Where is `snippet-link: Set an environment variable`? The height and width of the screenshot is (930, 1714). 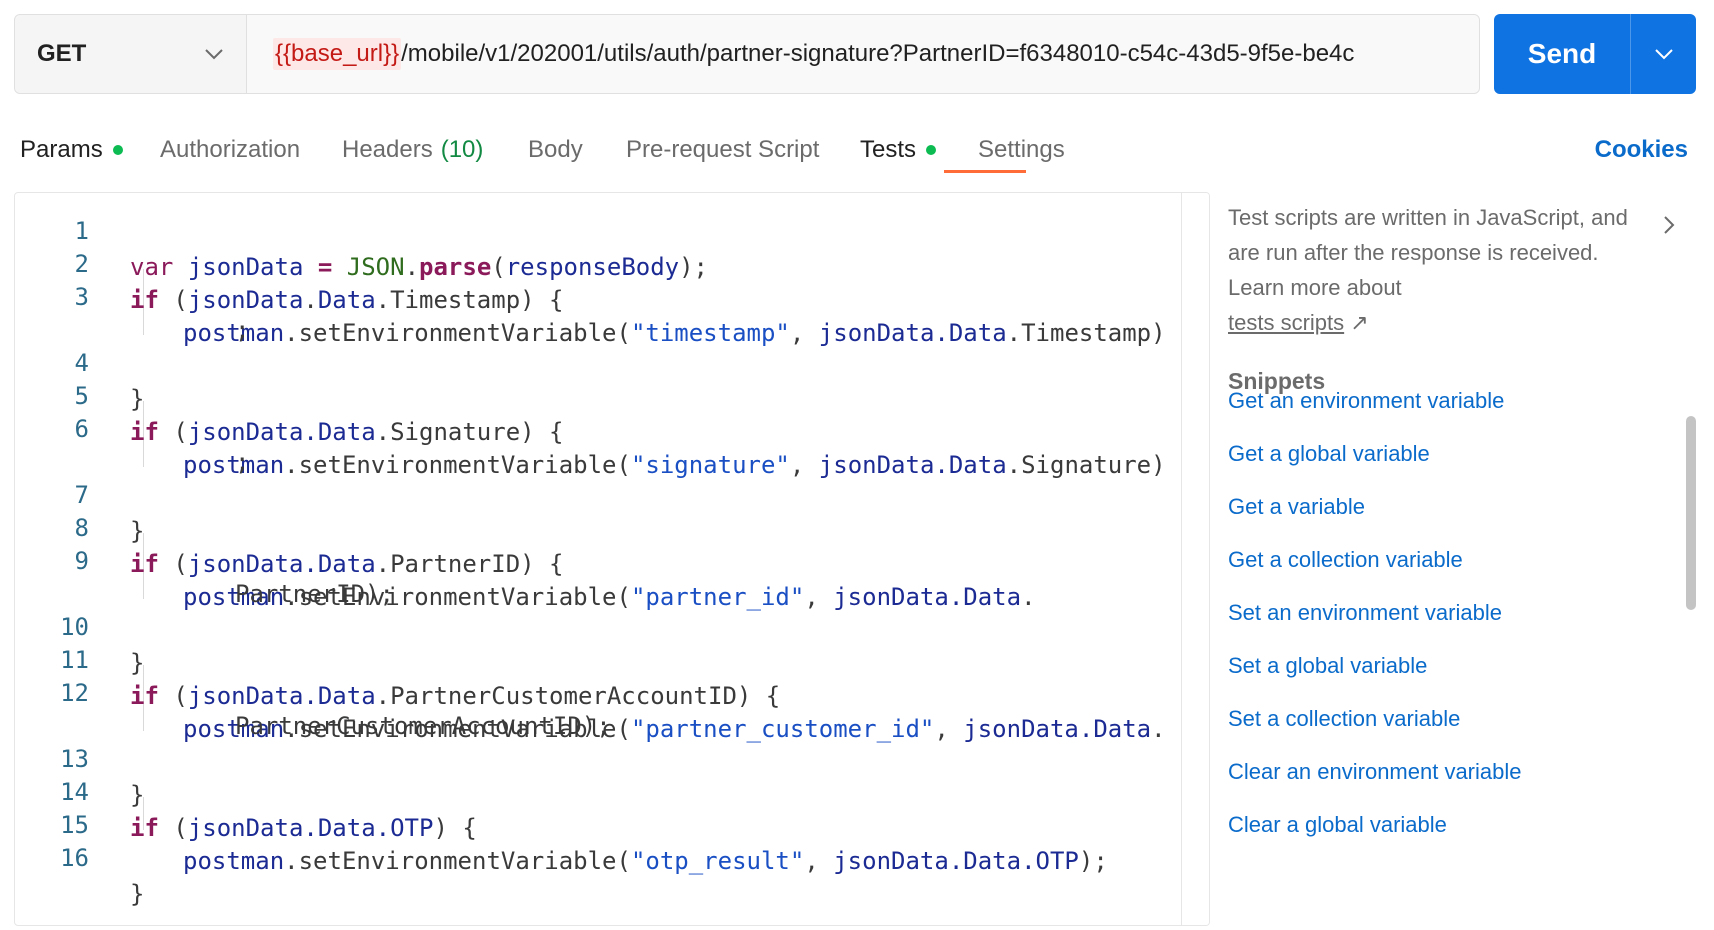
snippet-link: Set an environment variable is located at coordinates (1365, 613).